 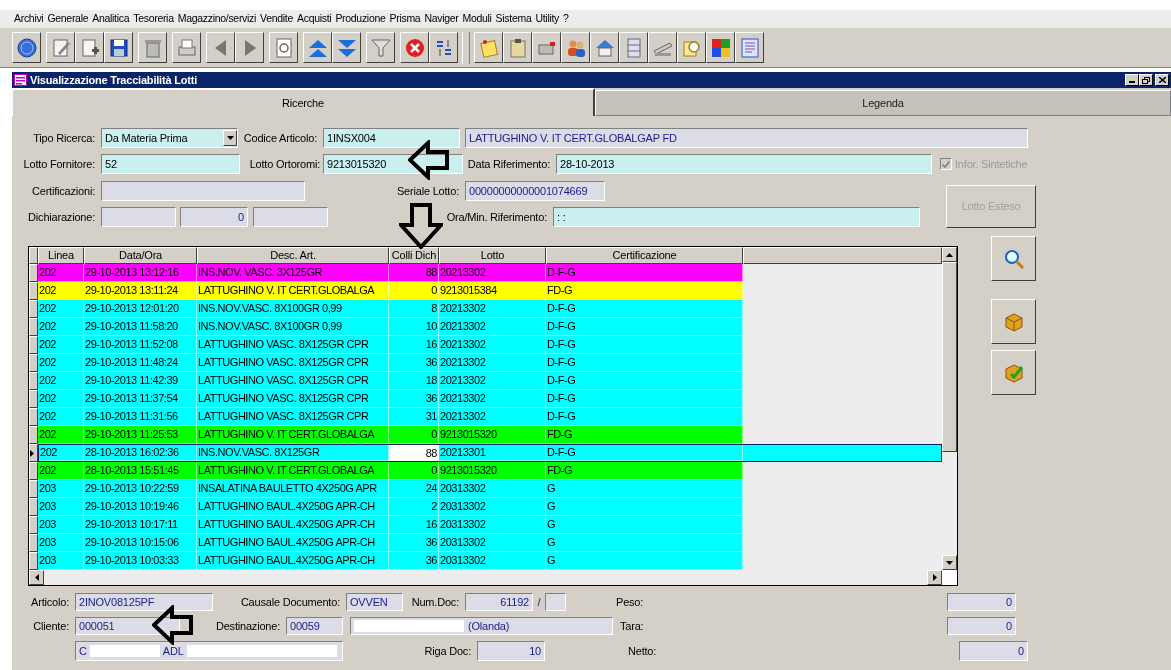 I want to click on table-row: 202 29-10-2013 11:48:24 LATTUGHINO VASC. 8X125GR CPR 36 20213302 D-F-G, so click(x=390, y=363).